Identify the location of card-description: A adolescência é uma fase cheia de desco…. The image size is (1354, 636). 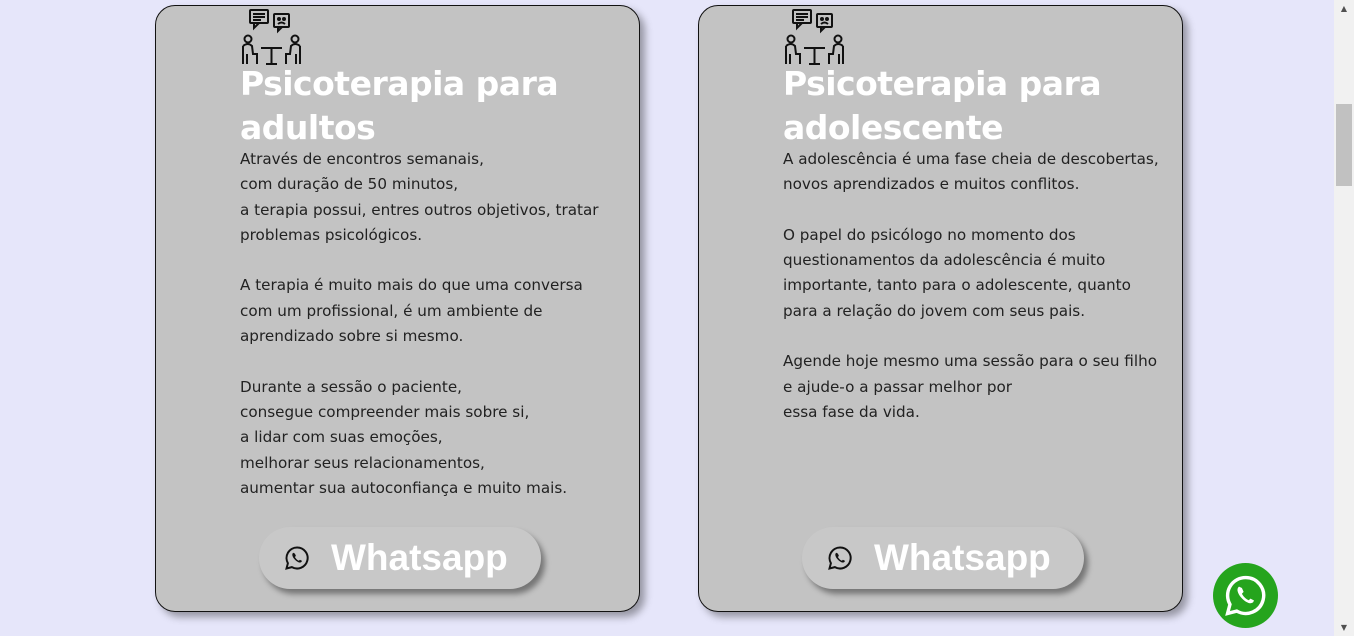
(971, 285).